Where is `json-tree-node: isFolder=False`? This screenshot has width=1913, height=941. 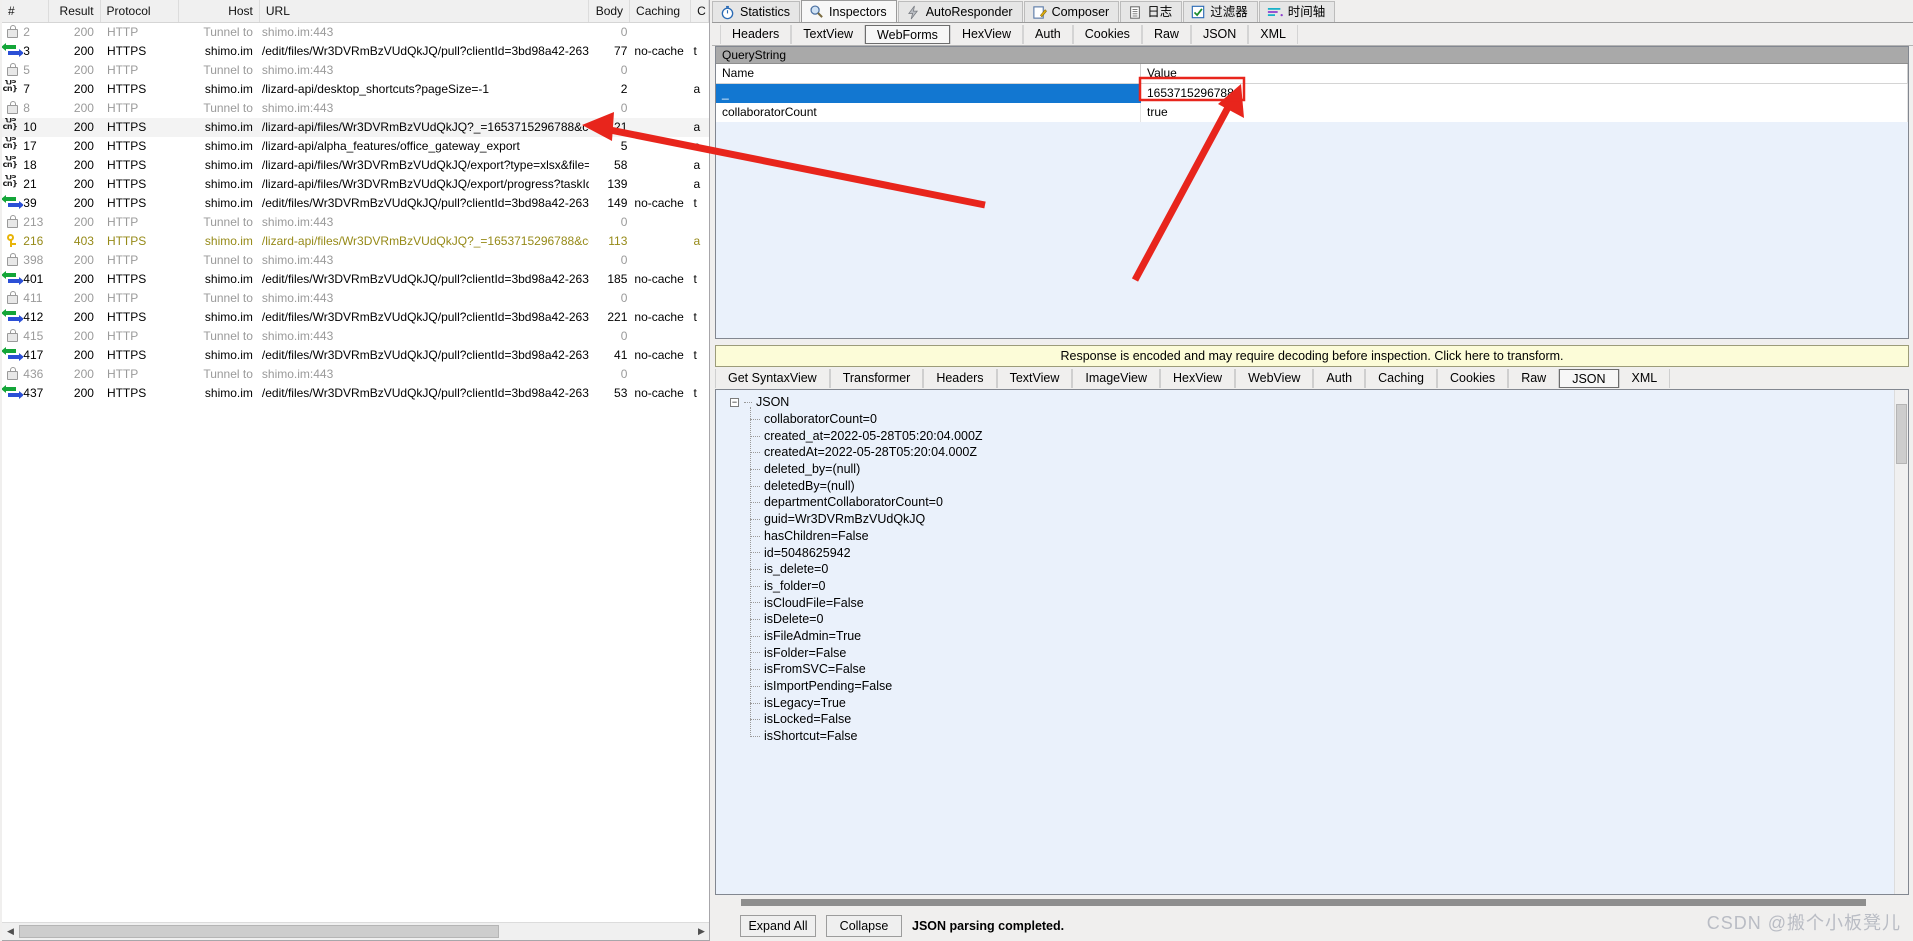
json-tree-node: isFolder=False is located at coordinates (1328, 653).